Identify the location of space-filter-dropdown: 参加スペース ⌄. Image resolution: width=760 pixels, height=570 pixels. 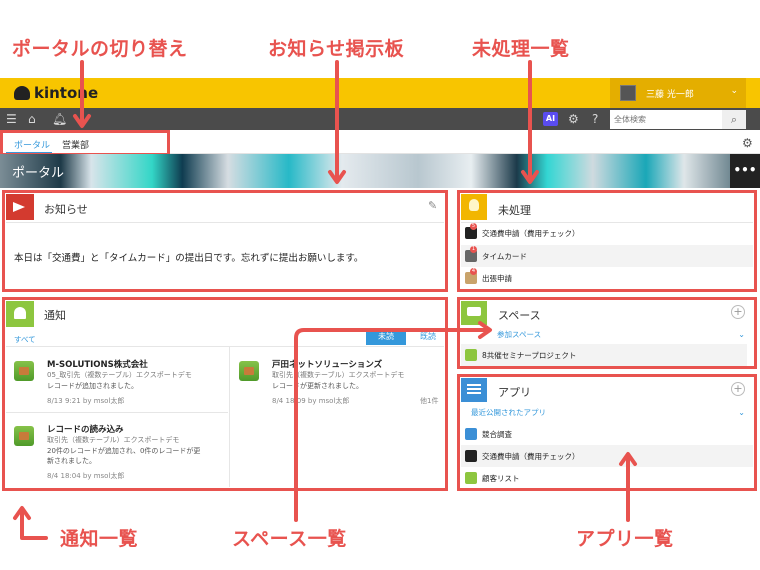
(607, 335).